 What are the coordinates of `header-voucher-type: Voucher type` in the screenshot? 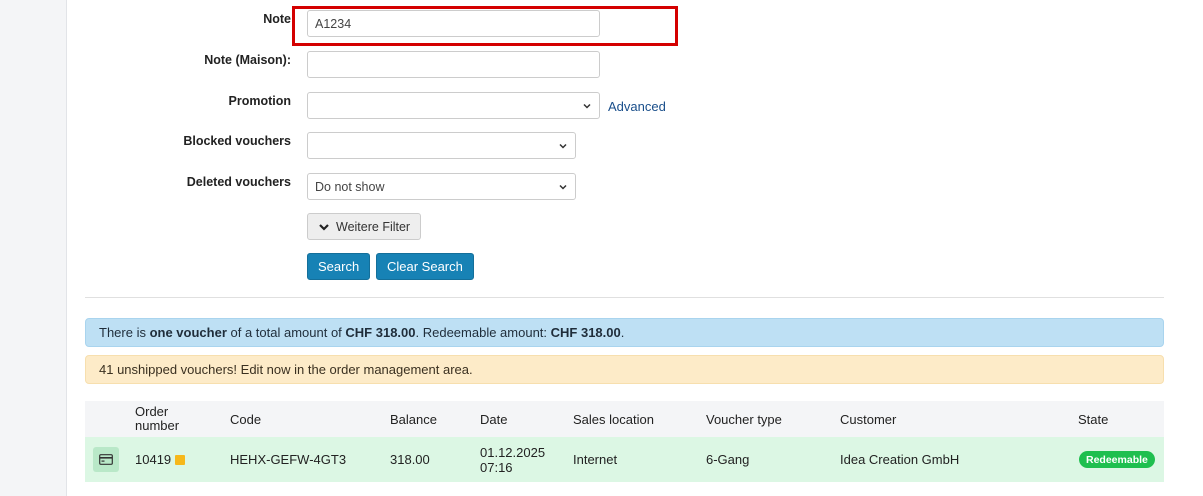 It's located at (744, 419).